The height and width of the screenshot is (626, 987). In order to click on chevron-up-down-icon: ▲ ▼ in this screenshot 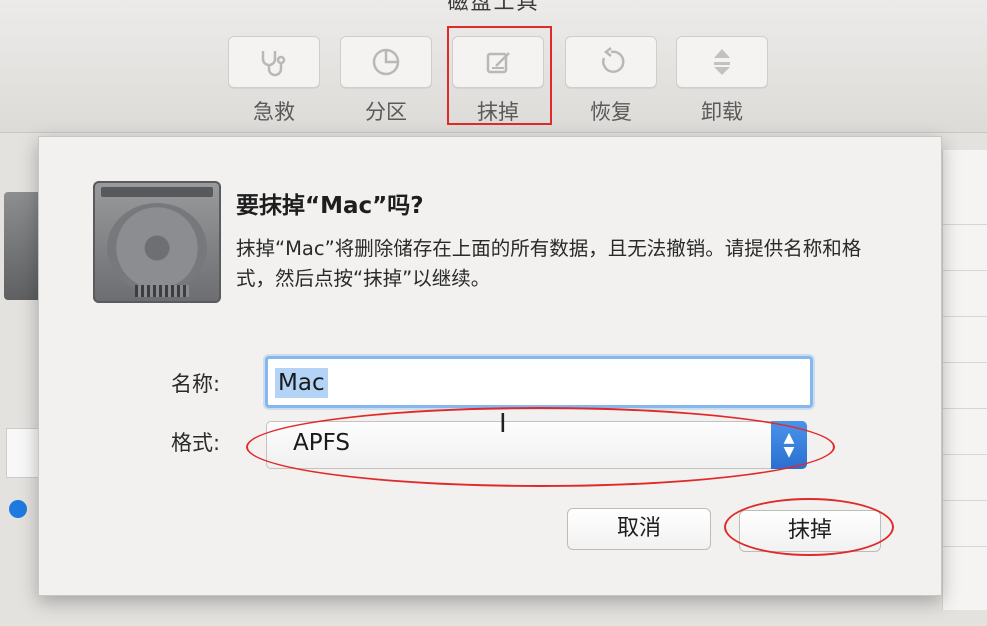, I will do `click(789, 445)`.